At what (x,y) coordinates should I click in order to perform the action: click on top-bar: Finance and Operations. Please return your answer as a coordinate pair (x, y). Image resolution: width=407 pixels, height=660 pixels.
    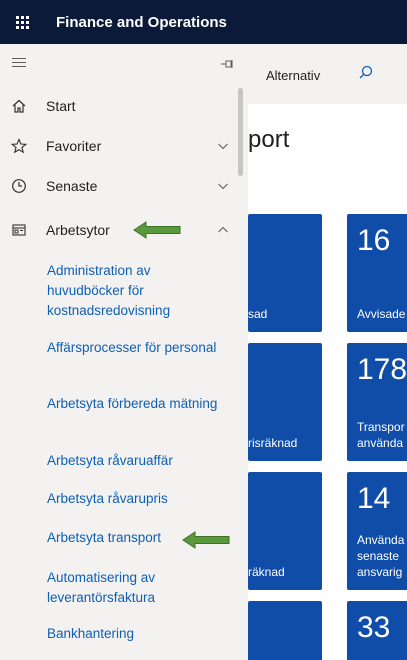
    Looking at the image, I should click on (203, 22).